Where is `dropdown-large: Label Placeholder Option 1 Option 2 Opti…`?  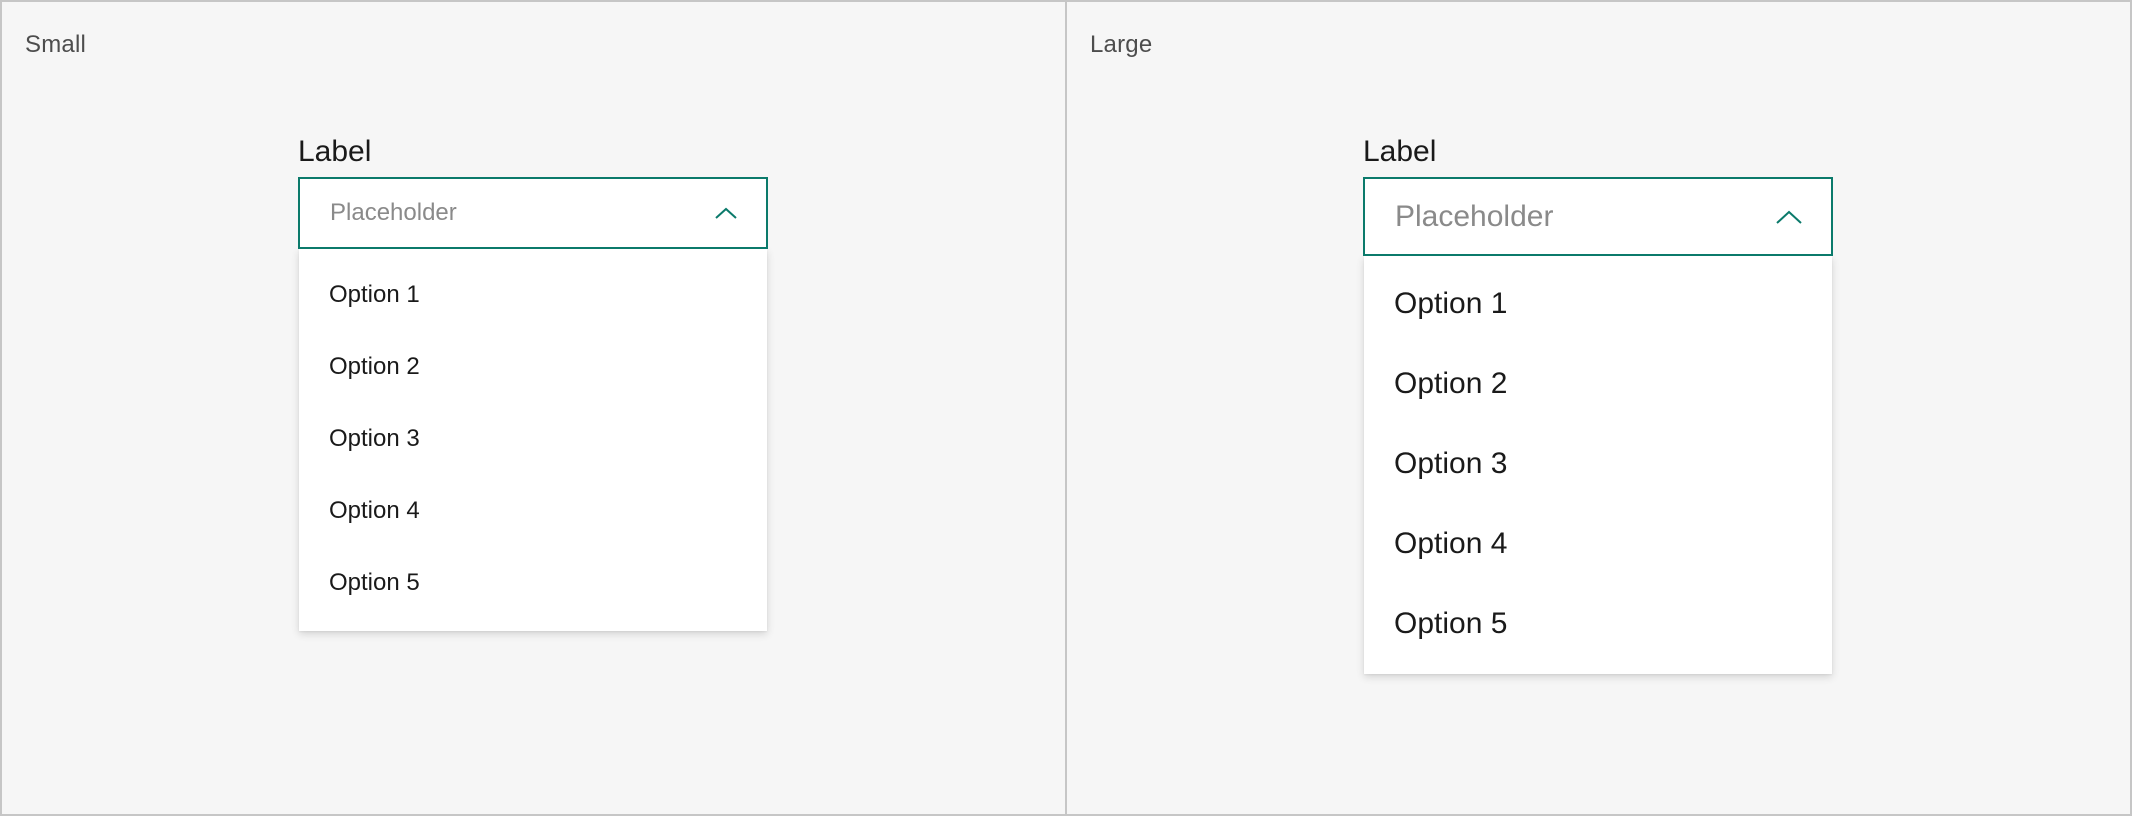 dropdown-large: Label Placeholder Option 1 Option 2 Opti… is located at coordinates (1598, 404).